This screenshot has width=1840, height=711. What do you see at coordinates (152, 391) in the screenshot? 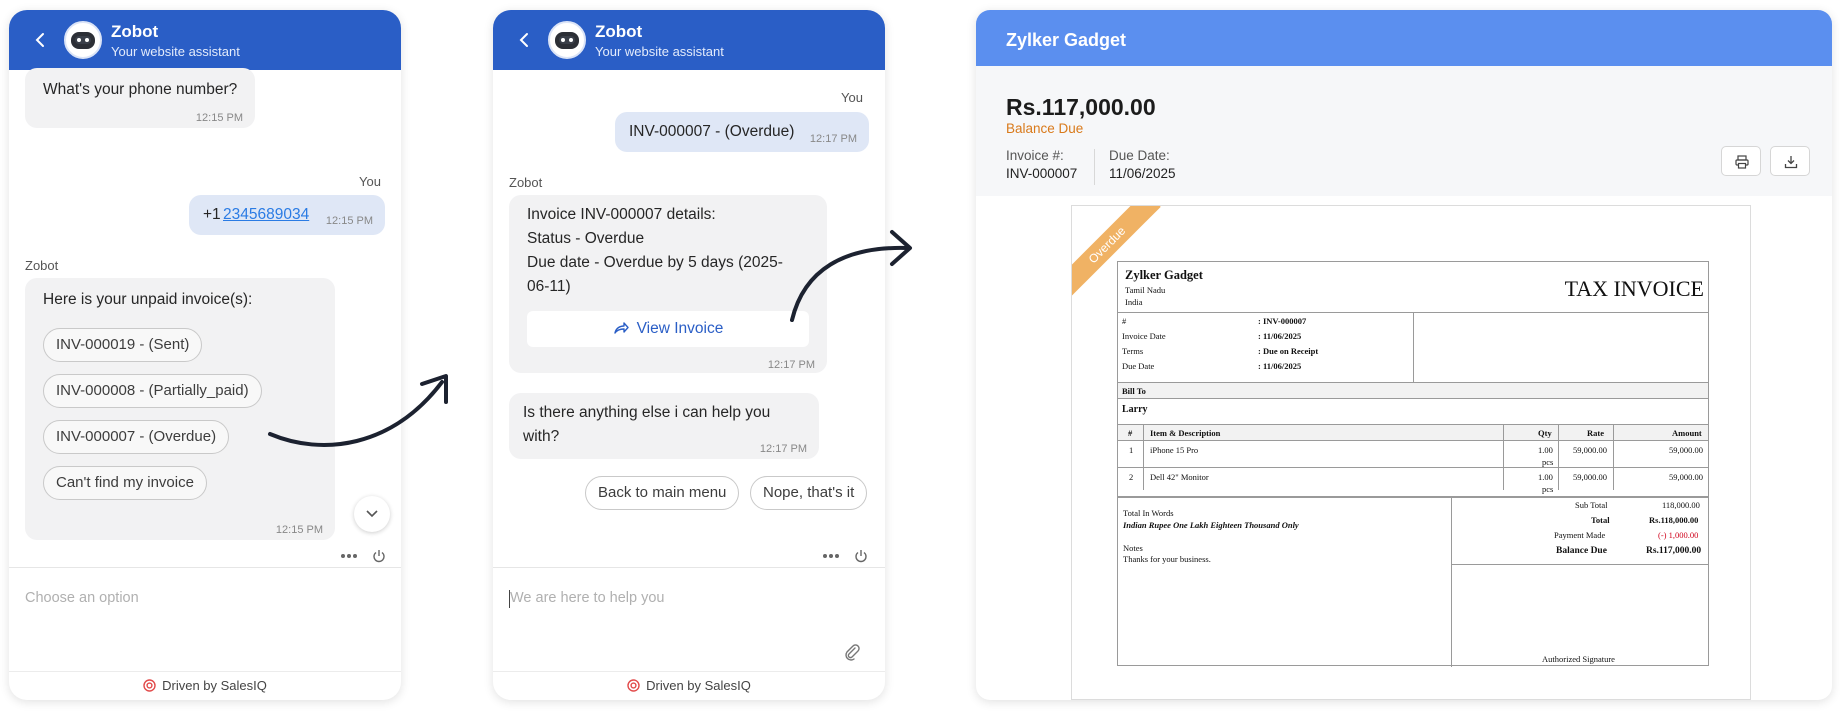
I see `option-inv-000008: INV-000008 - (Partially_paid)` at bounding box center [152, 391].